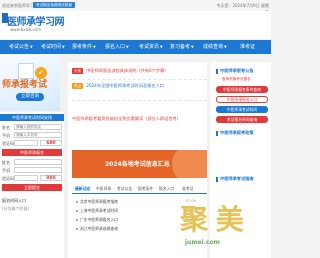 Image resolution: width=320 pixels, height=258 pixels. Describe the element at coordinates (212, 219) in the screenshot. I see `watermark-logo: 聚 美` at that location.